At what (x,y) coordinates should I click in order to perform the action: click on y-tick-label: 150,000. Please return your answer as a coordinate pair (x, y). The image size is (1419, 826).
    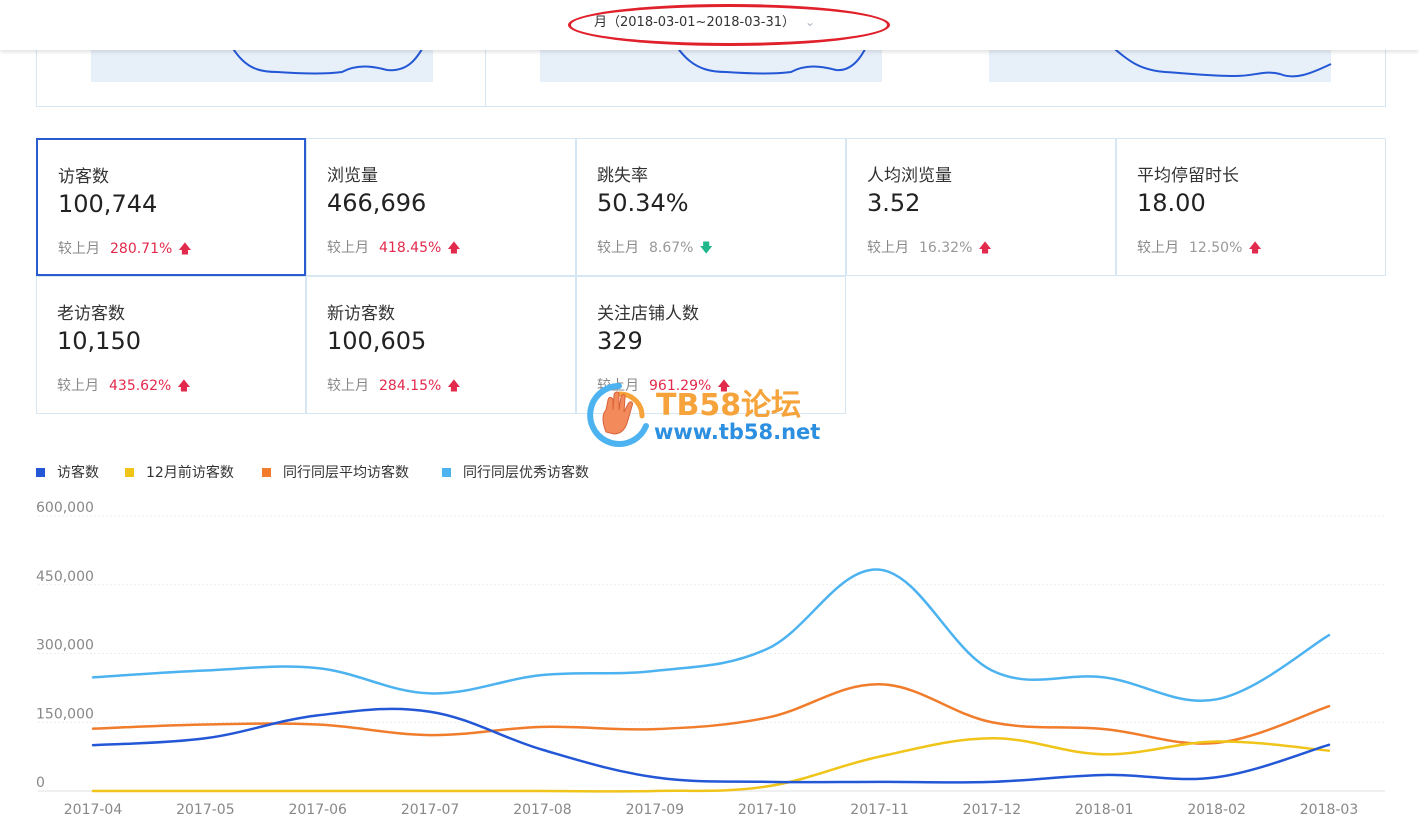
    Looking at the image, I should click on (65, 714).